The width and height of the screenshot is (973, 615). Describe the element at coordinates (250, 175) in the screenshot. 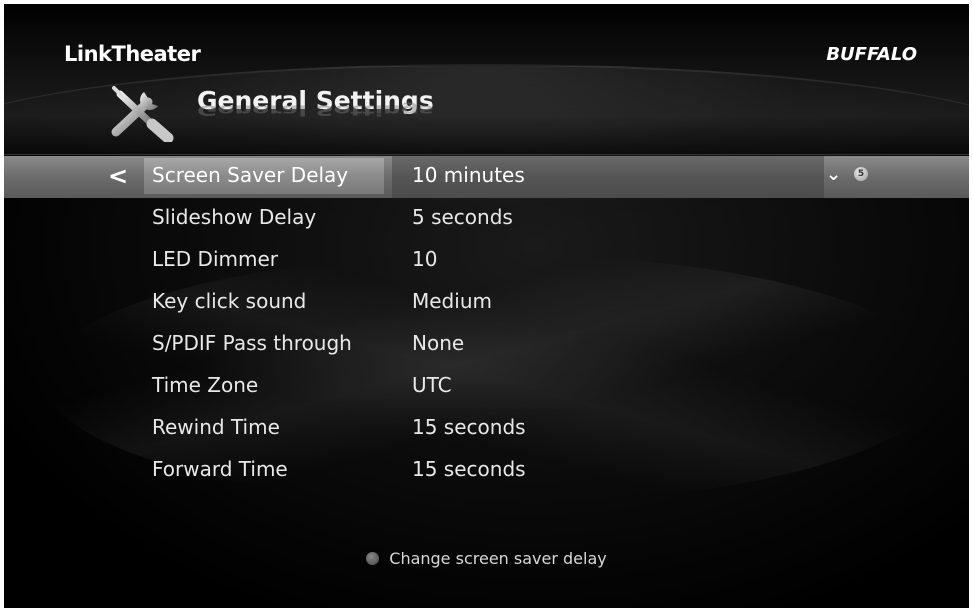

I see `setting-label: Screen Saver Delay` at that location.